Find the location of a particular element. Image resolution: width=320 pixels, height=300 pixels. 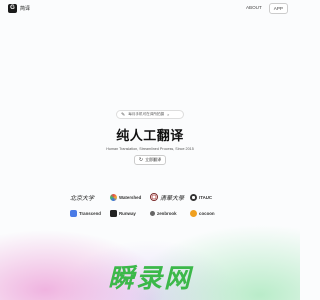

nav-about-link: ABOUT is located at coordinates (254, 8).